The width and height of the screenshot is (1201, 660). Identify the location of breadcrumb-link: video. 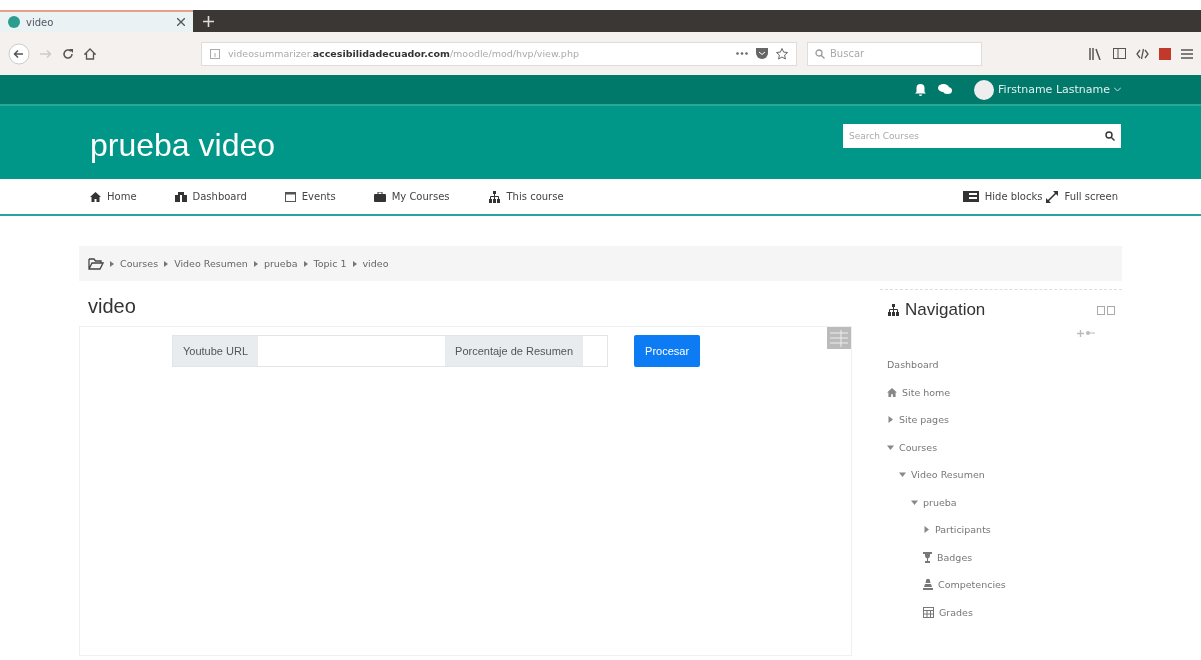
(375, 263).